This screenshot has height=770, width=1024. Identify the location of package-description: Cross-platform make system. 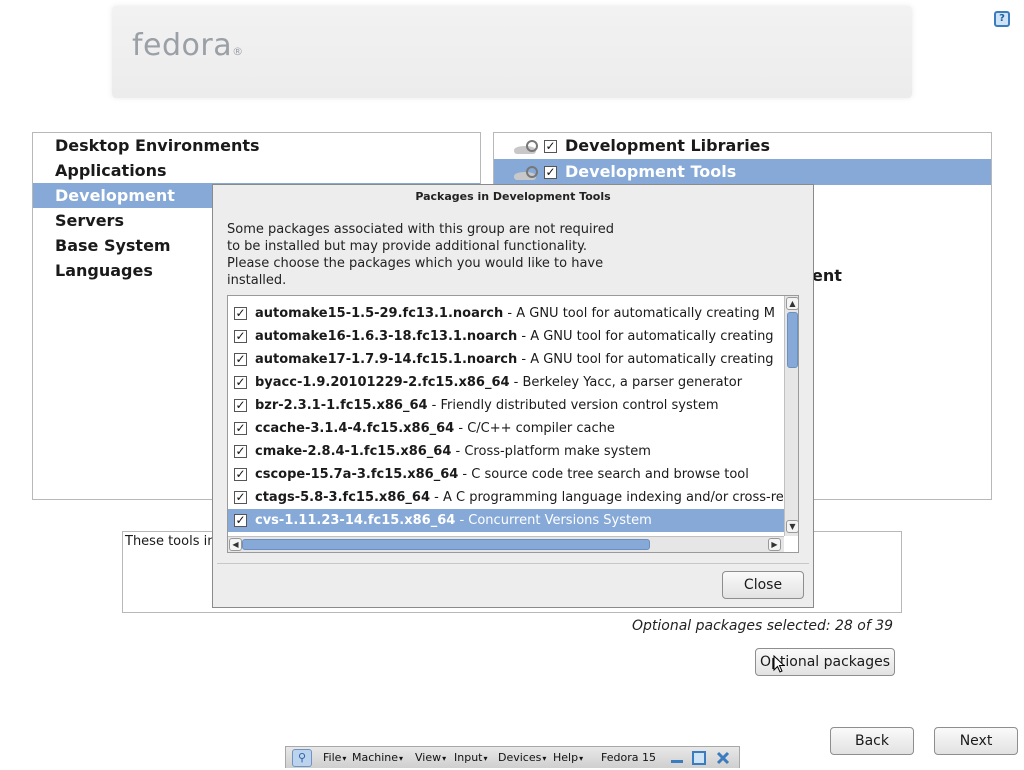
(557, 451).